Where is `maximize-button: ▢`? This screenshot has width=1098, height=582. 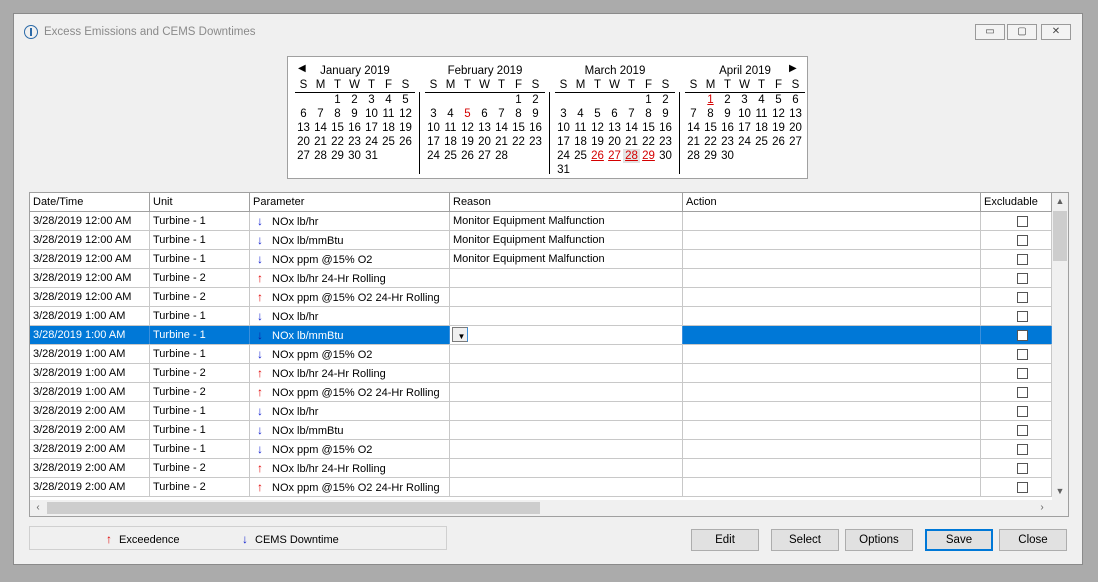
maximize-button: ▢ is located at coordinates (1022, 32).